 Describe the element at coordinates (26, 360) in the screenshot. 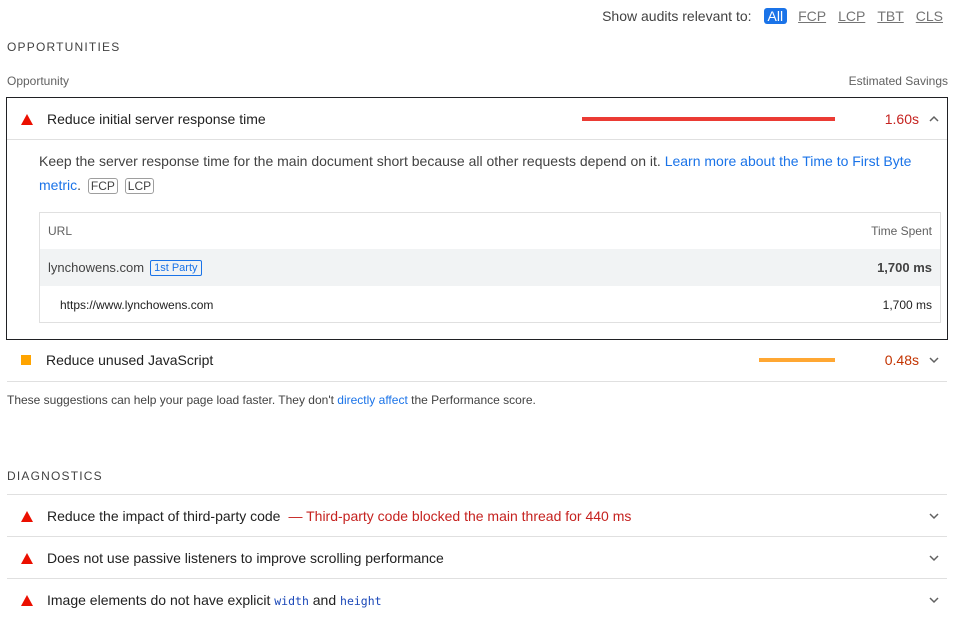

I see `average-square-icon` at that location.